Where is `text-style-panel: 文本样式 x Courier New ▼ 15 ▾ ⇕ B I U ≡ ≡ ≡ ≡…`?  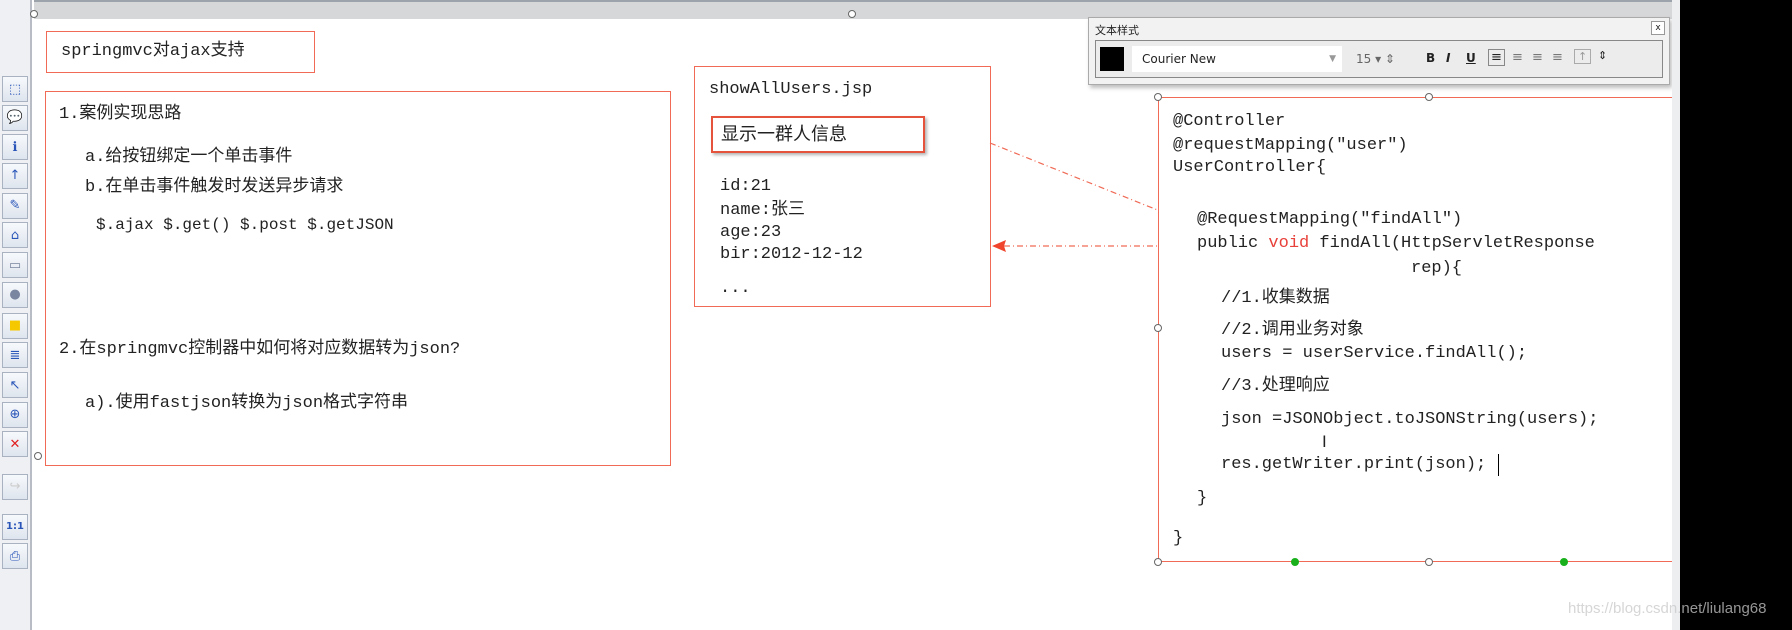
text-style-panel: 文本样式 x Courier New ▼ 15 ▾ ⇕ B I U ≡ ≡ ≡ ≡… is located at coordinates (1379, 51).